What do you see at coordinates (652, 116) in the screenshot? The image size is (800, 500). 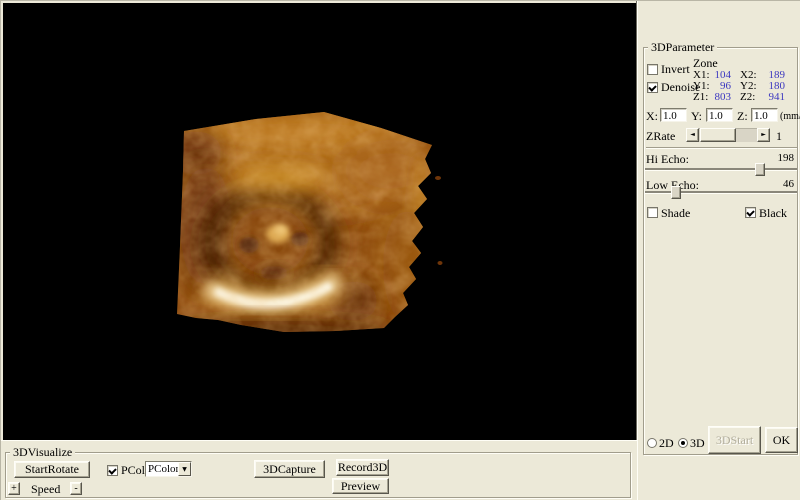 I see `voxel-x-label: X:` at bounding box center [652, 116].